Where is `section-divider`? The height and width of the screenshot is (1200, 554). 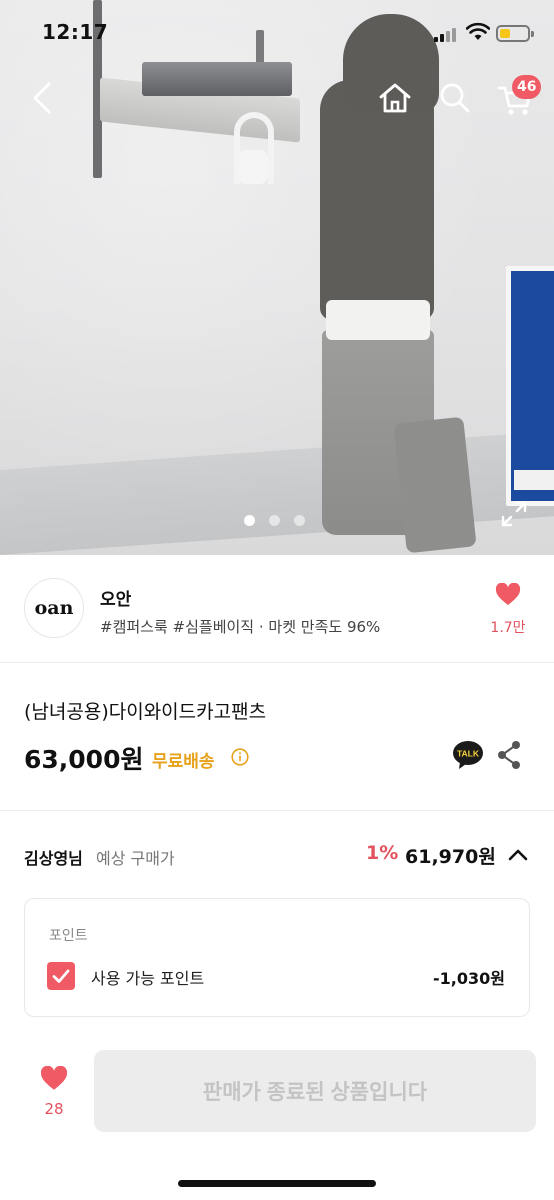
section-divider is located at coordinates (277, 810).